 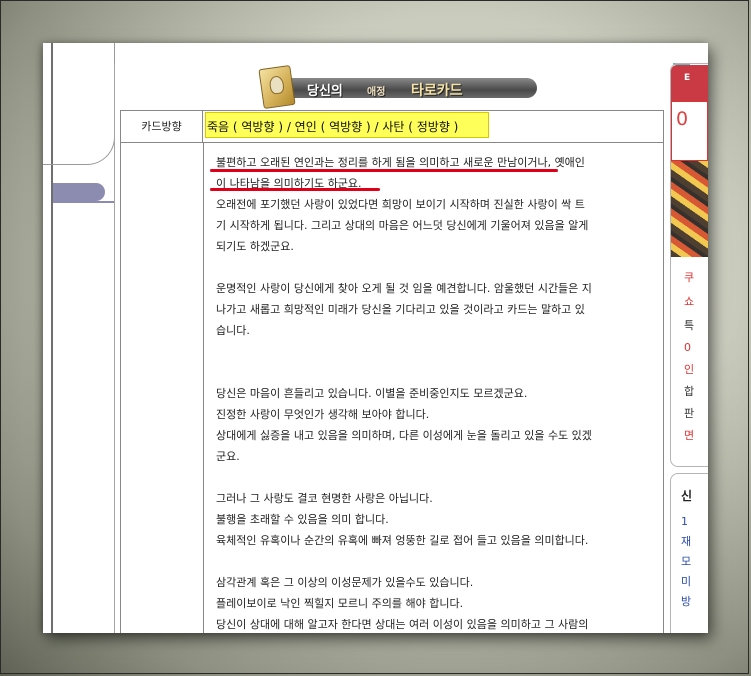 I want to click on sidebar-link-char: 0, so click(x=687, y=347).